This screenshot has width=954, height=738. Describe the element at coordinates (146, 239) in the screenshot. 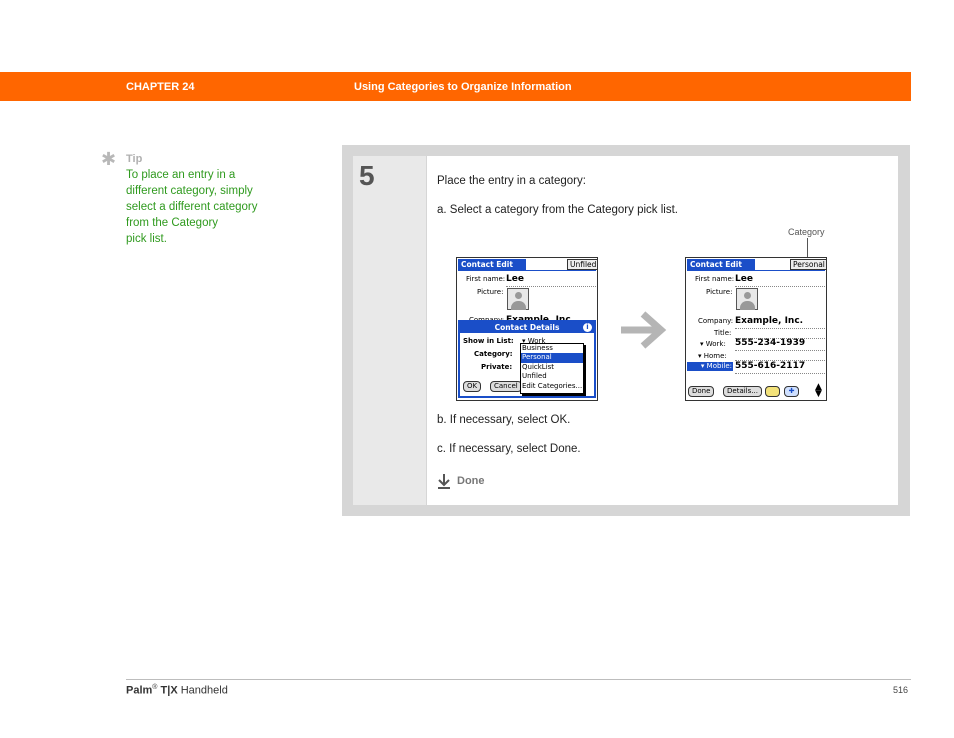

I see `tip-line: pick list.` at that location.